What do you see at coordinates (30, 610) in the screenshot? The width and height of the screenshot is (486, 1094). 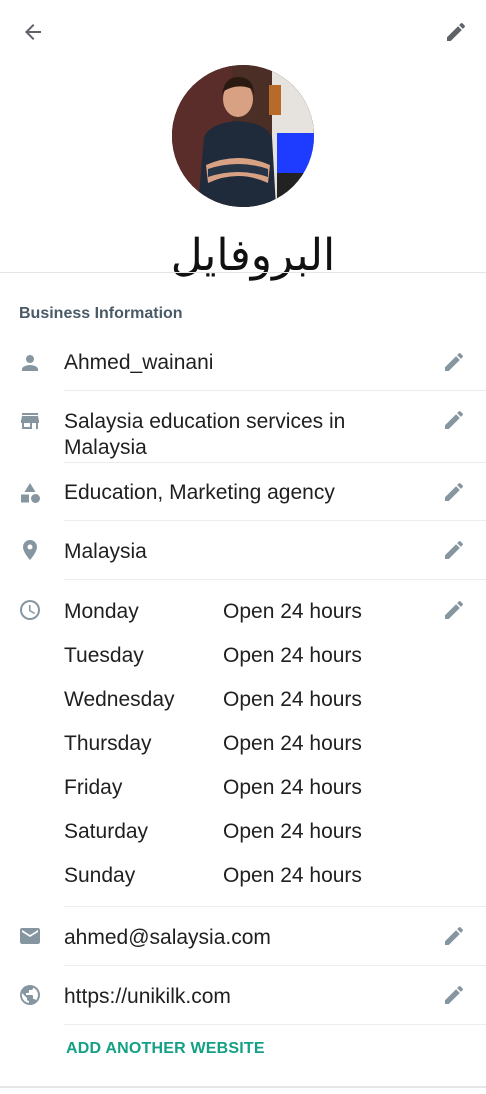 I see `clock-icon` at bounding box center [30, 610].